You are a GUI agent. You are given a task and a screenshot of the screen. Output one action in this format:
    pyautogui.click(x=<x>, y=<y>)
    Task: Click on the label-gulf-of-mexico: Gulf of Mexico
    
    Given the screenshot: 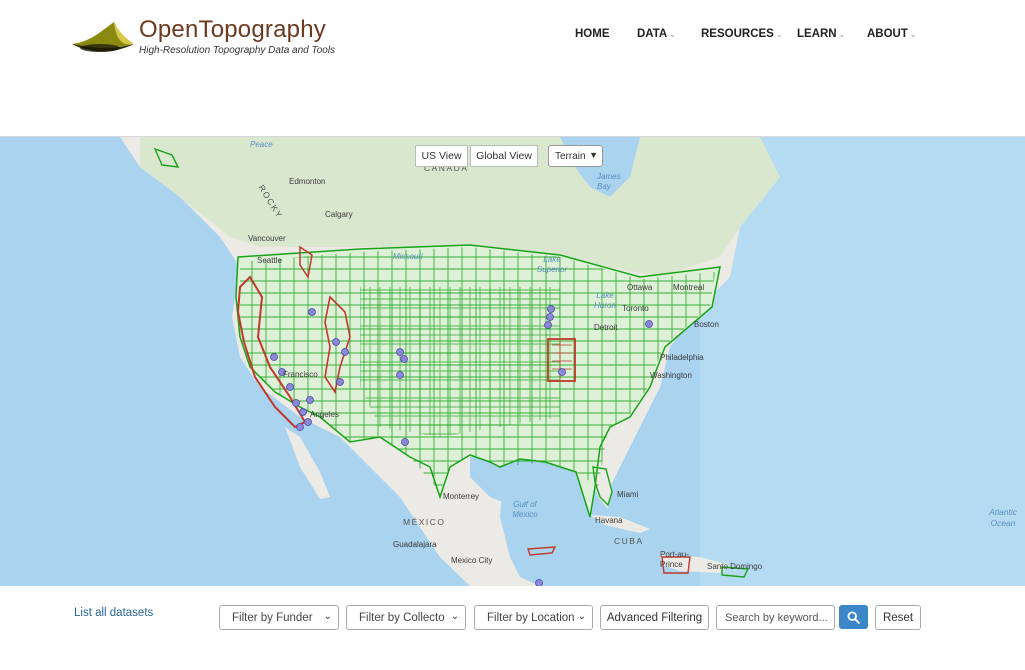 What is the action you would take?
    pyautogui.click(x=525, y=509)
    